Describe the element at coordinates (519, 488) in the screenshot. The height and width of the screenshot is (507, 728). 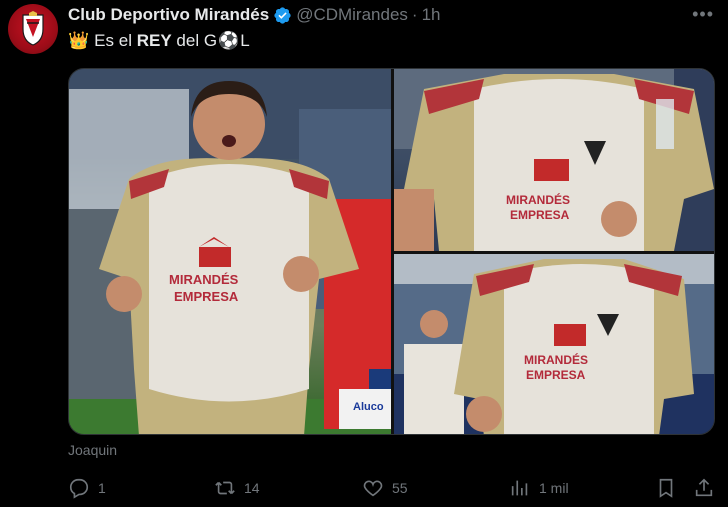
I see `views-chart-icon` at that location.